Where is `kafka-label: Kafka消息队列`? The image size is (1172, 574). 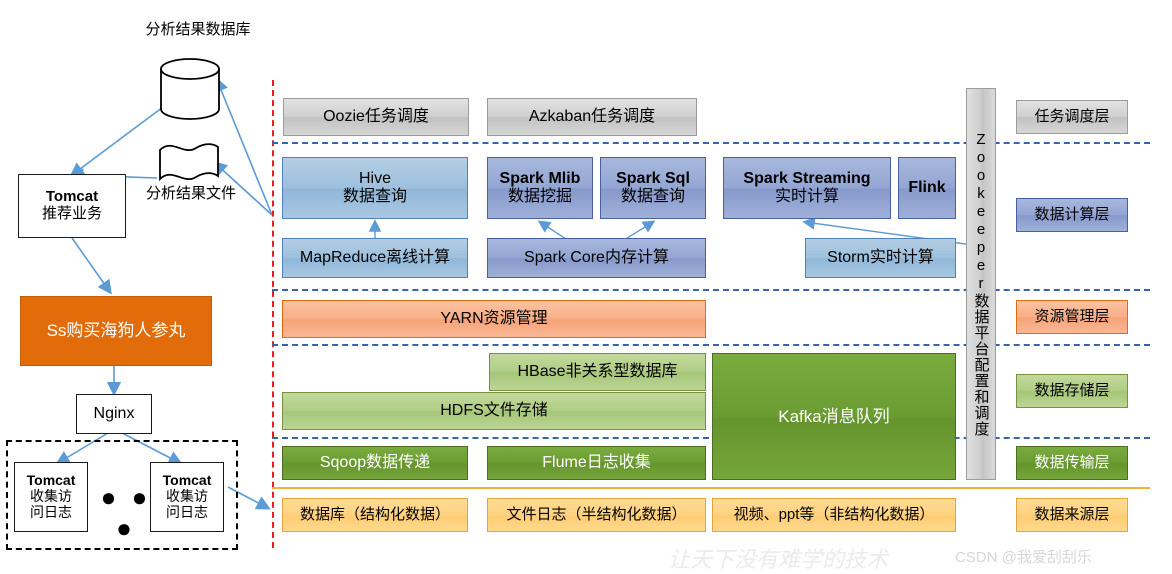
kafka-label: Kafka消息队列 is located at coordinates (834, 416).